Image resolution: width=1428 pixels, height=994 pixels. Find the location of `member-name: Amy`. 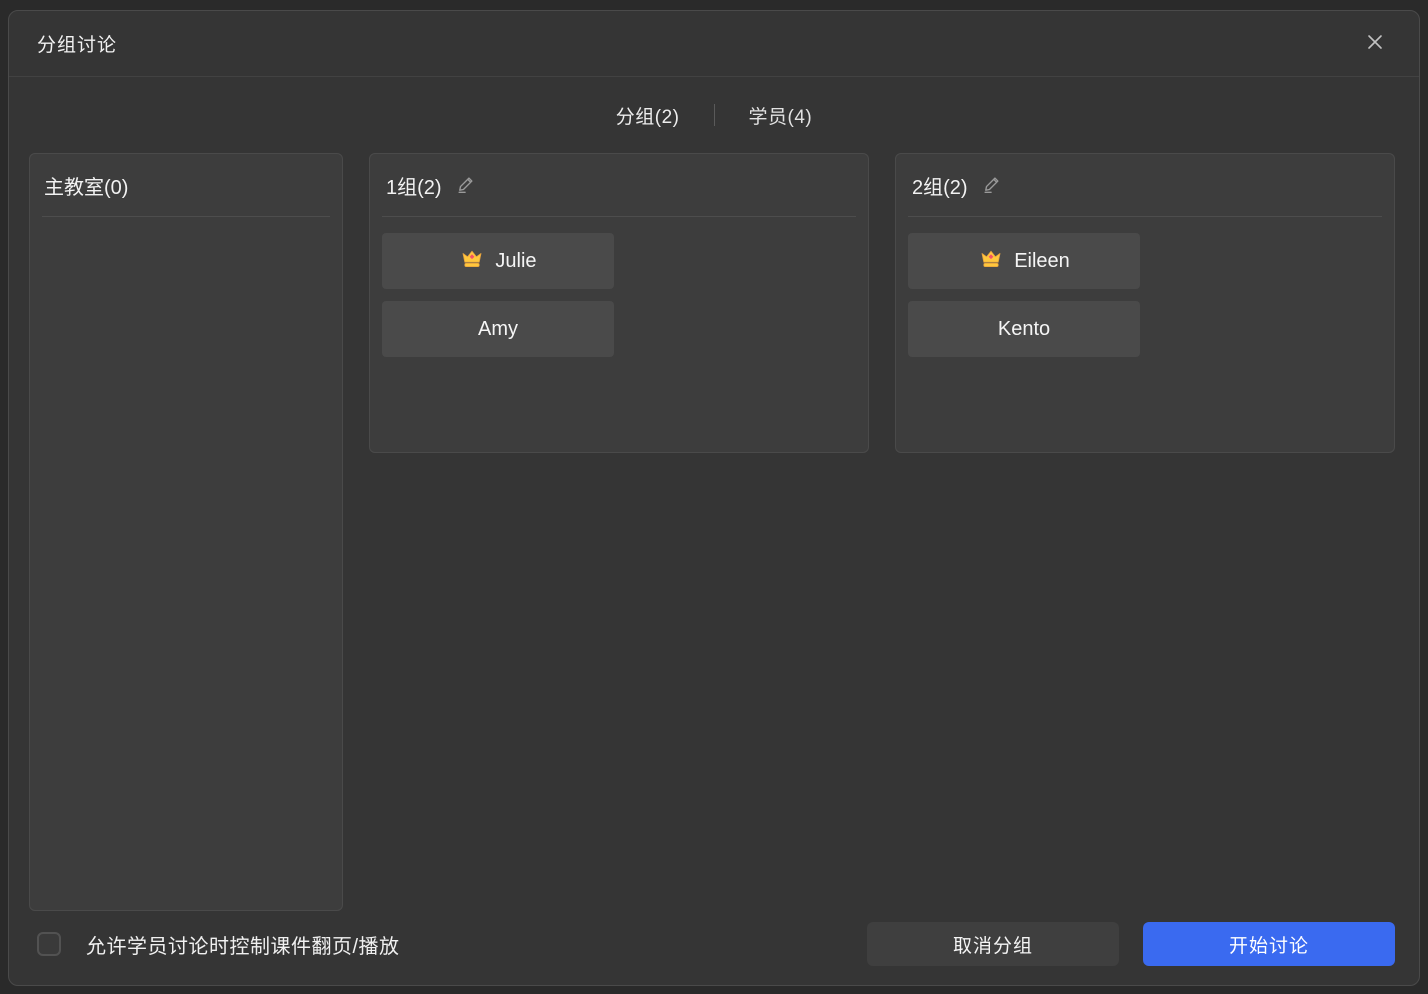

member-name: Amy is located at coordinates (498, 328).